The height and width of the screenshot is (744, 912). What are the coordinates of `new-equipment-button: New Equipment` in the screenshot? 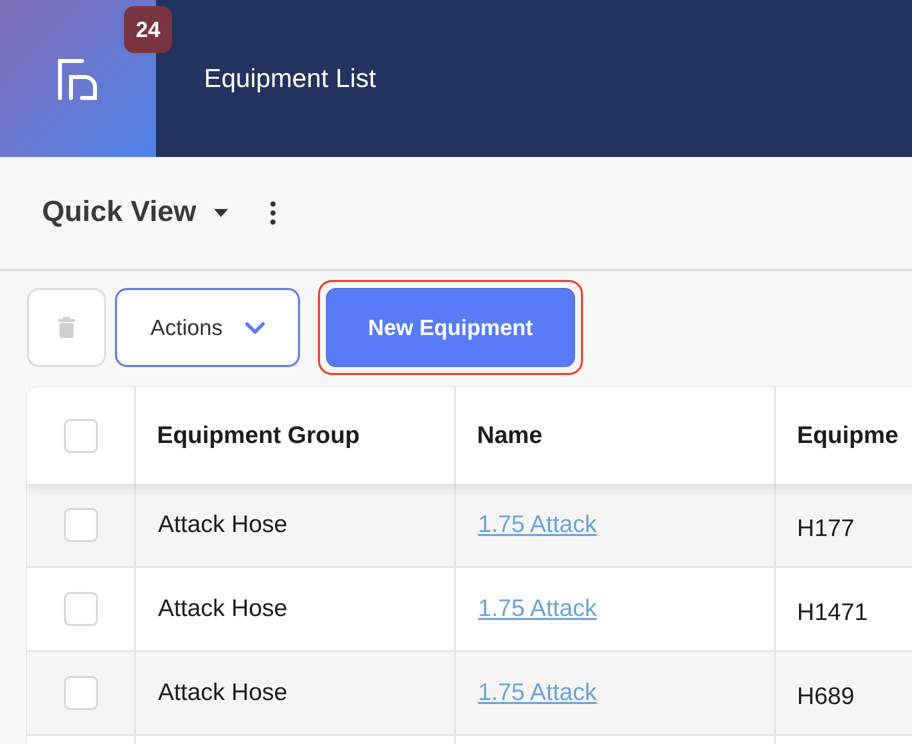 It's located at (450, 327).